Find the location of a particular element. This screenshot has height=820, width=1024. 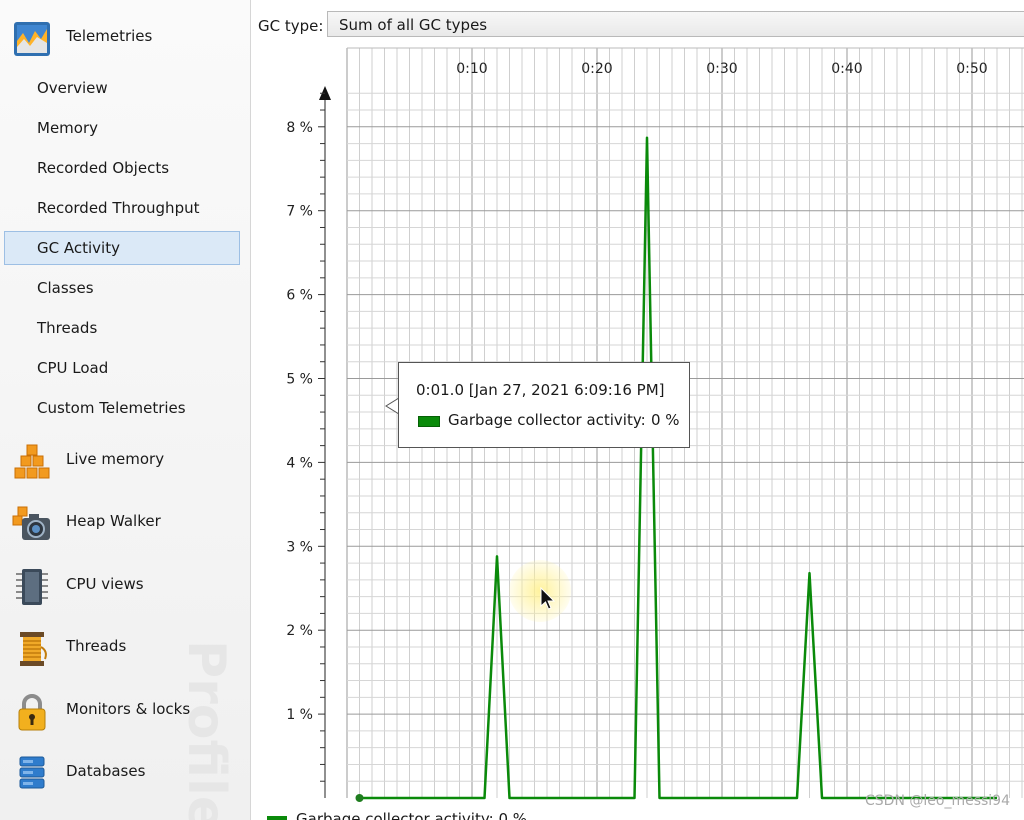

x-tick-label: 0:50 is located at coordinates (971, 69).